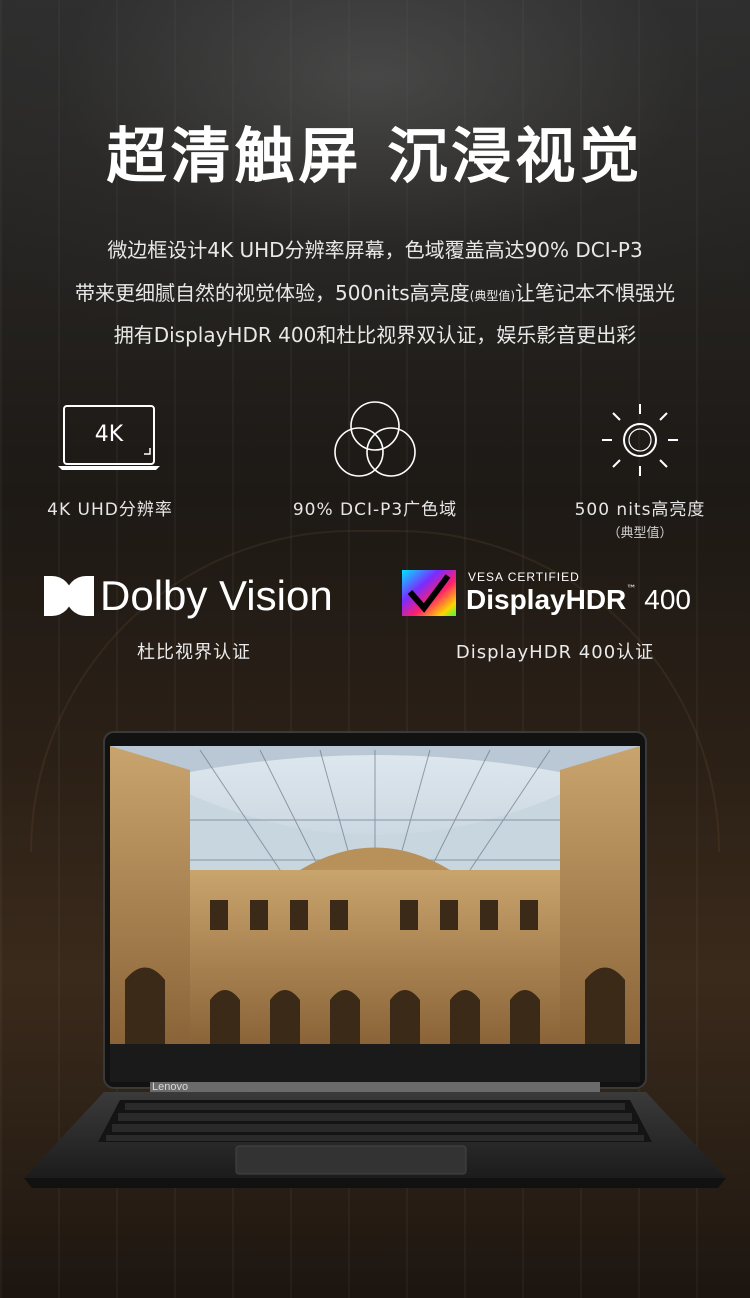 The width and height of the screenshot is (750, 1298). Describe the element at coordinates (375, 250) in the screenshot. I see `description-line-1: 微边框设计4K UHD分辨率屏幕，色域覆盖高达90% DCI-P3` at that location.